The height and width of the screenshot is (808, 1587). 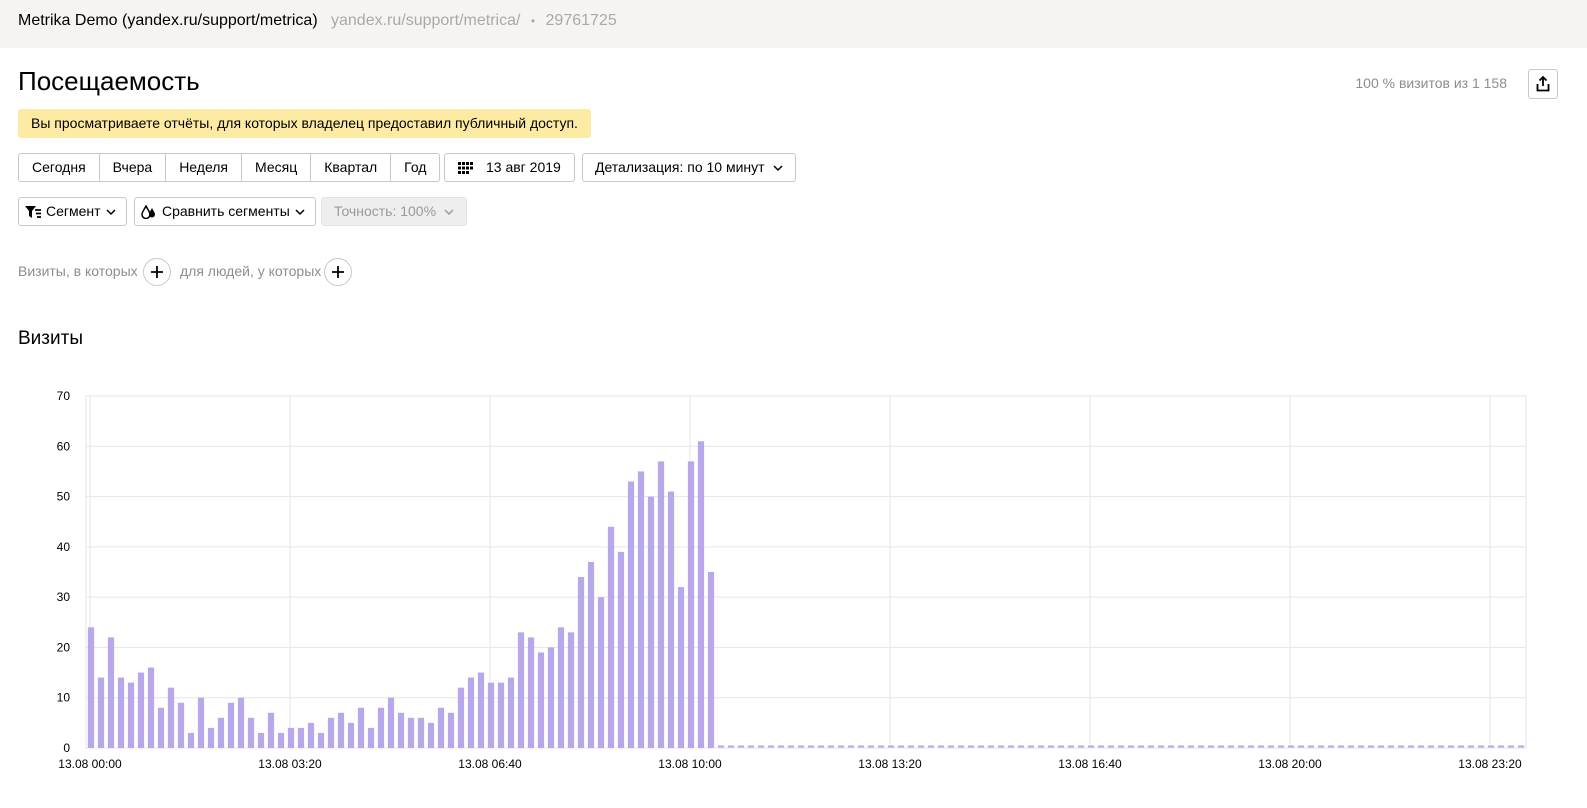 What do you see at coordinates (59, 167) in the screenshot?
I see `period-today-button: Сегодня` at bounding box center [59, 167].